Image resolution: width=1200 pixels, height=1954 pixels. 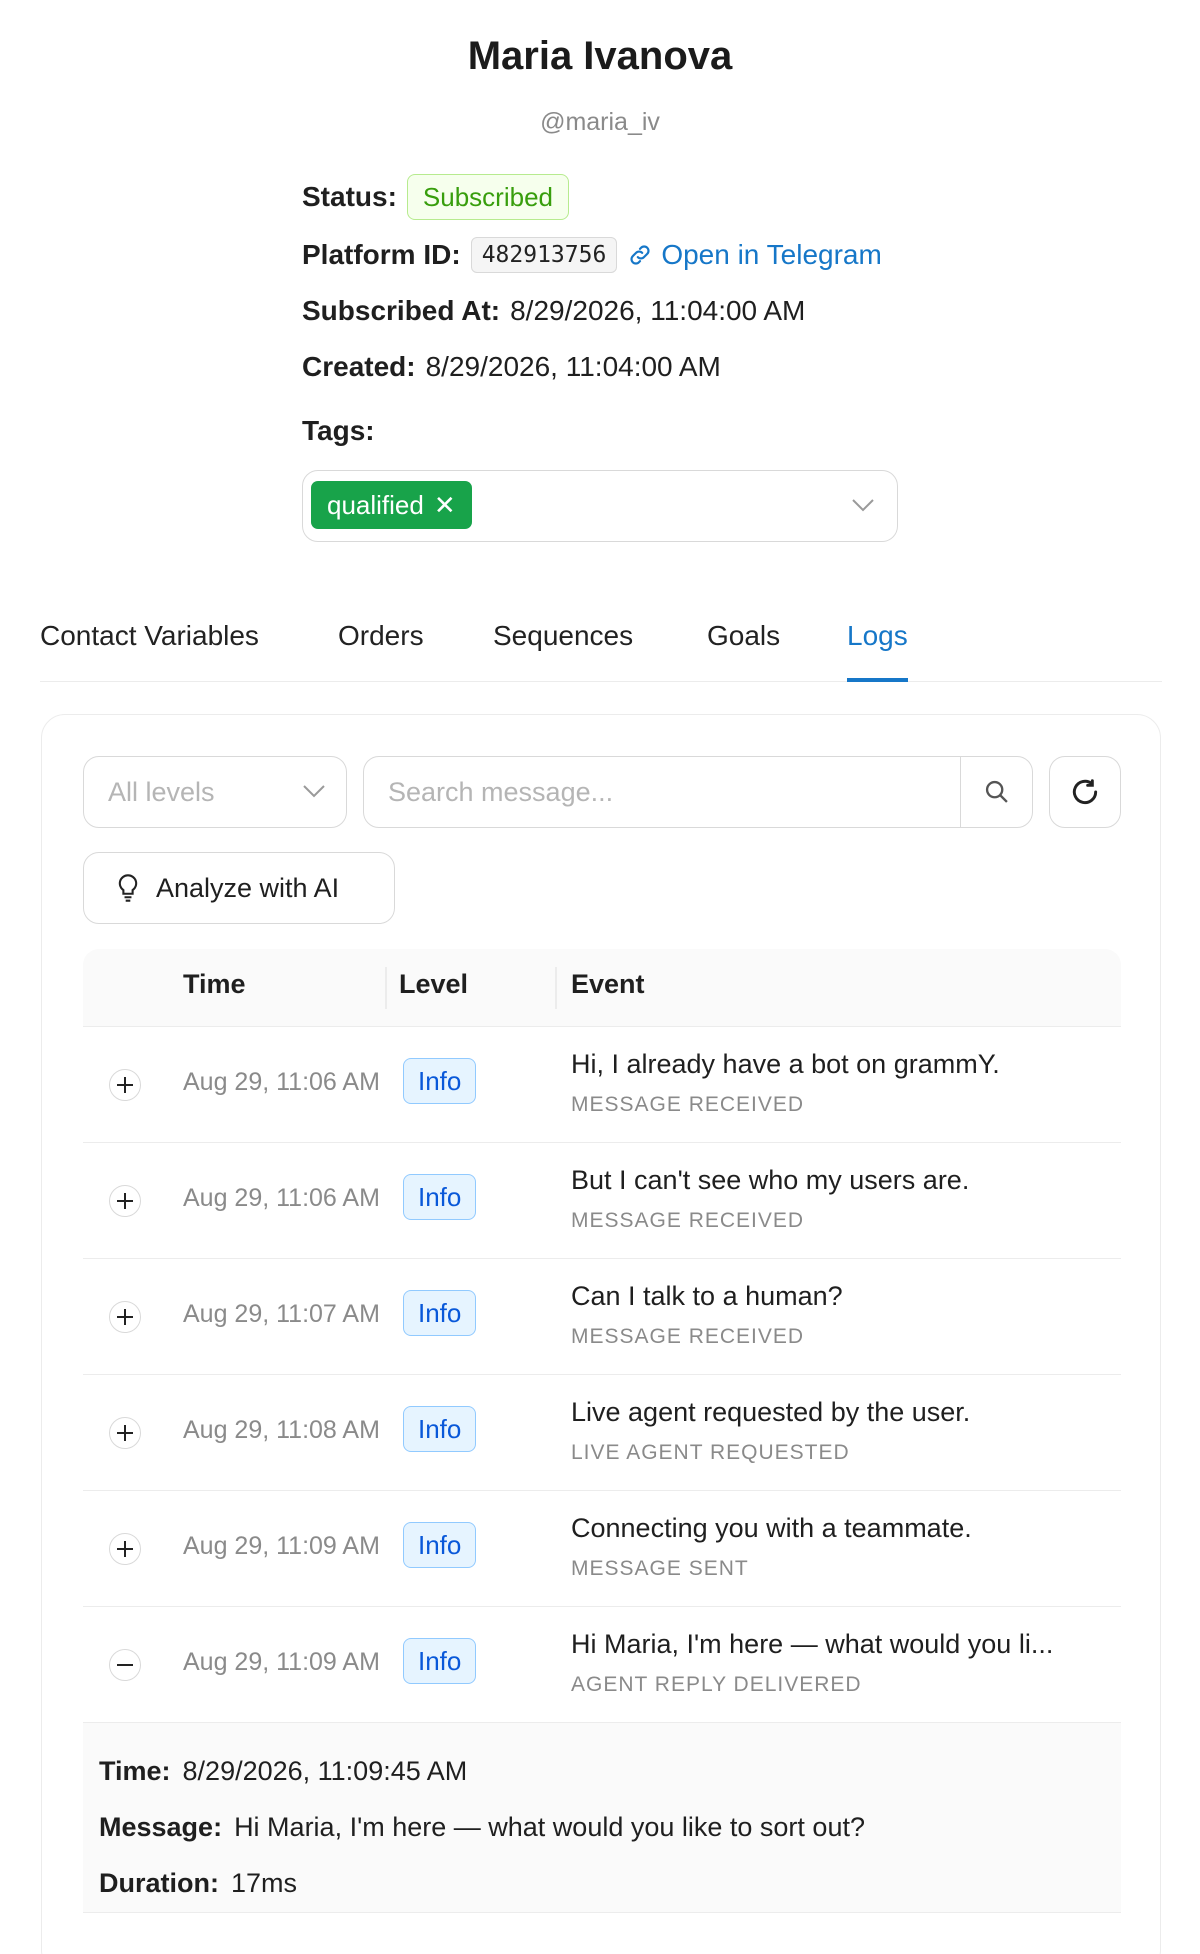 I want to click on detail-message-label: Message:, so click(x=161, y=1826).